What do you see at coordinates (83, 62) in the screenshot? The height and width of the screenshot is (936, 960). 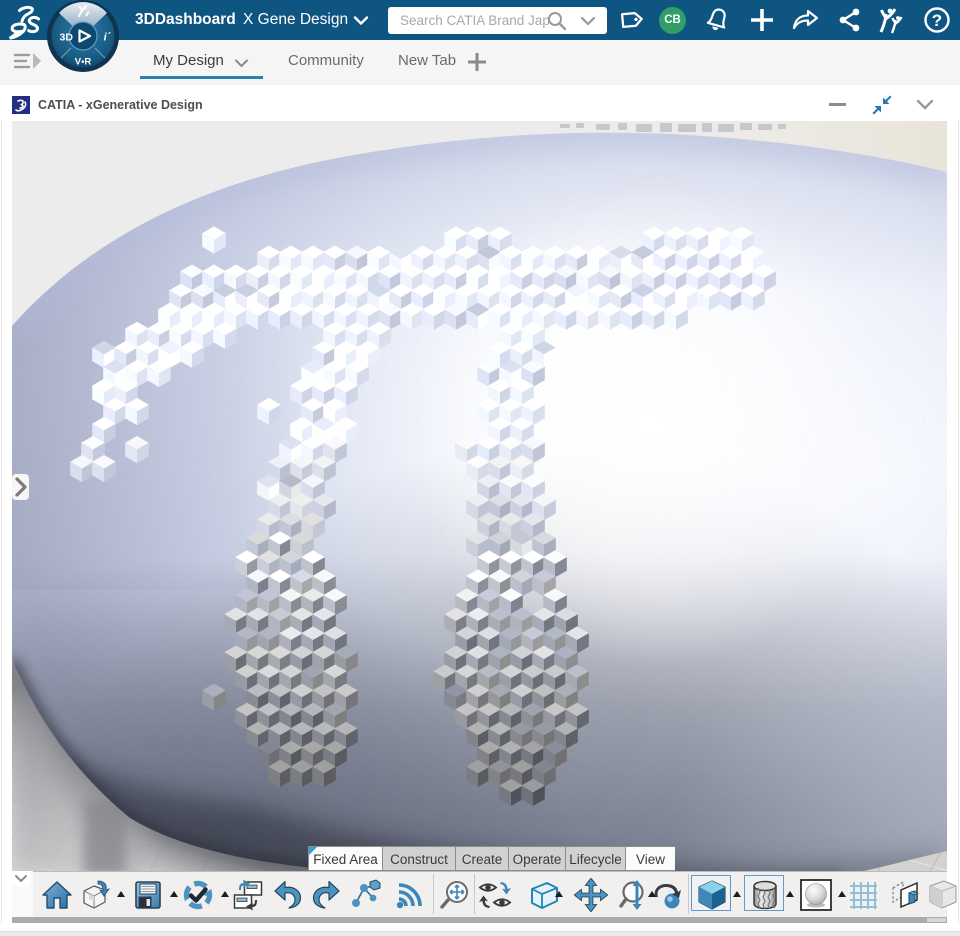 I see `svg-text: V•R` at bounding box center [83, 62].